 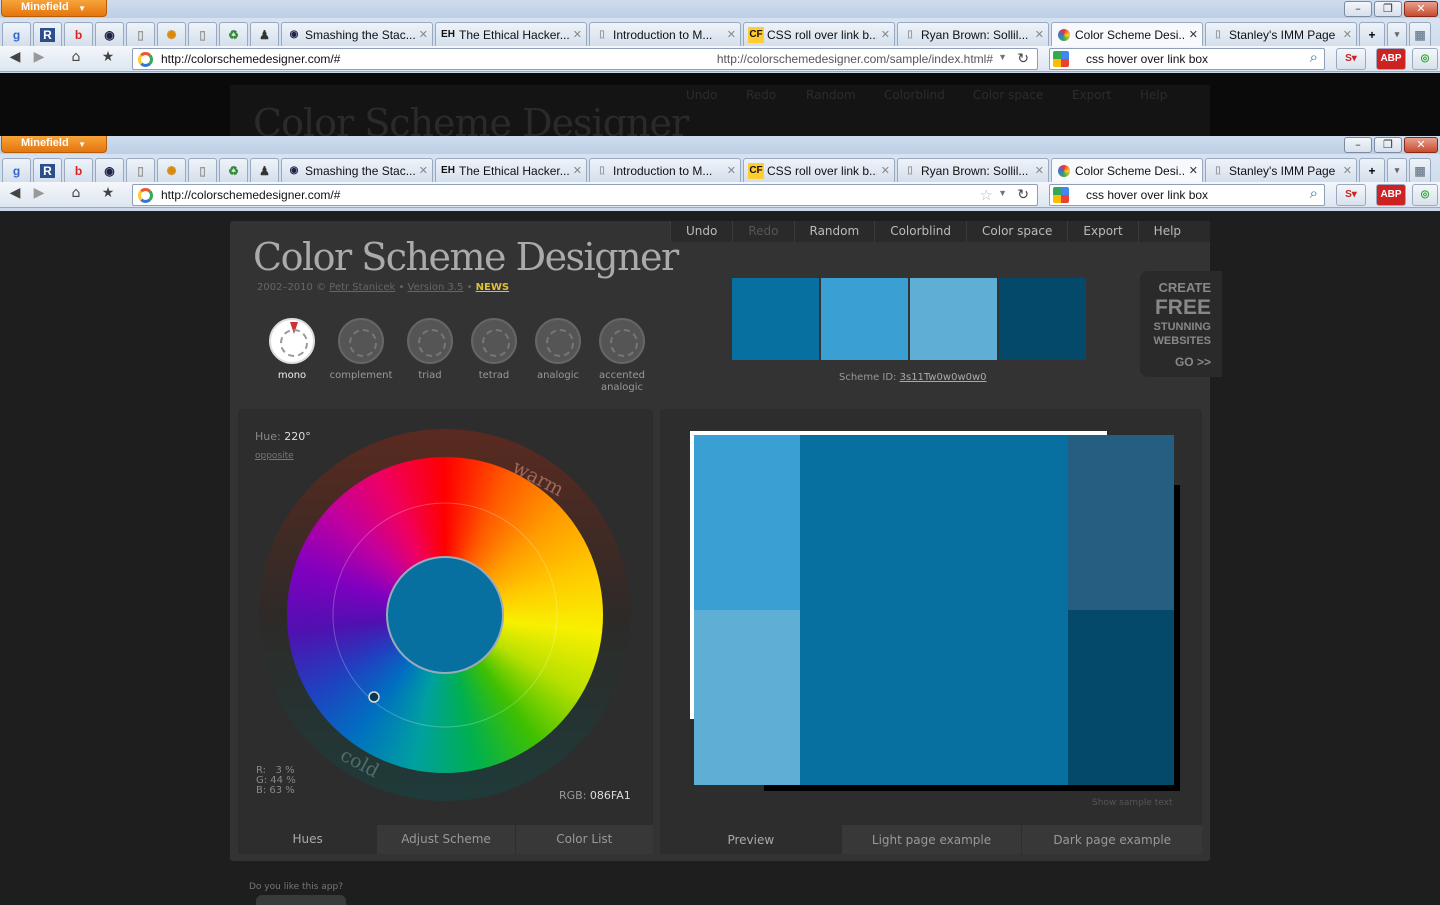 What do you see at coordinates (558, 355) in the screenshot?
I see `scheme-analogic: analogic` at bounding box center [558, 355].